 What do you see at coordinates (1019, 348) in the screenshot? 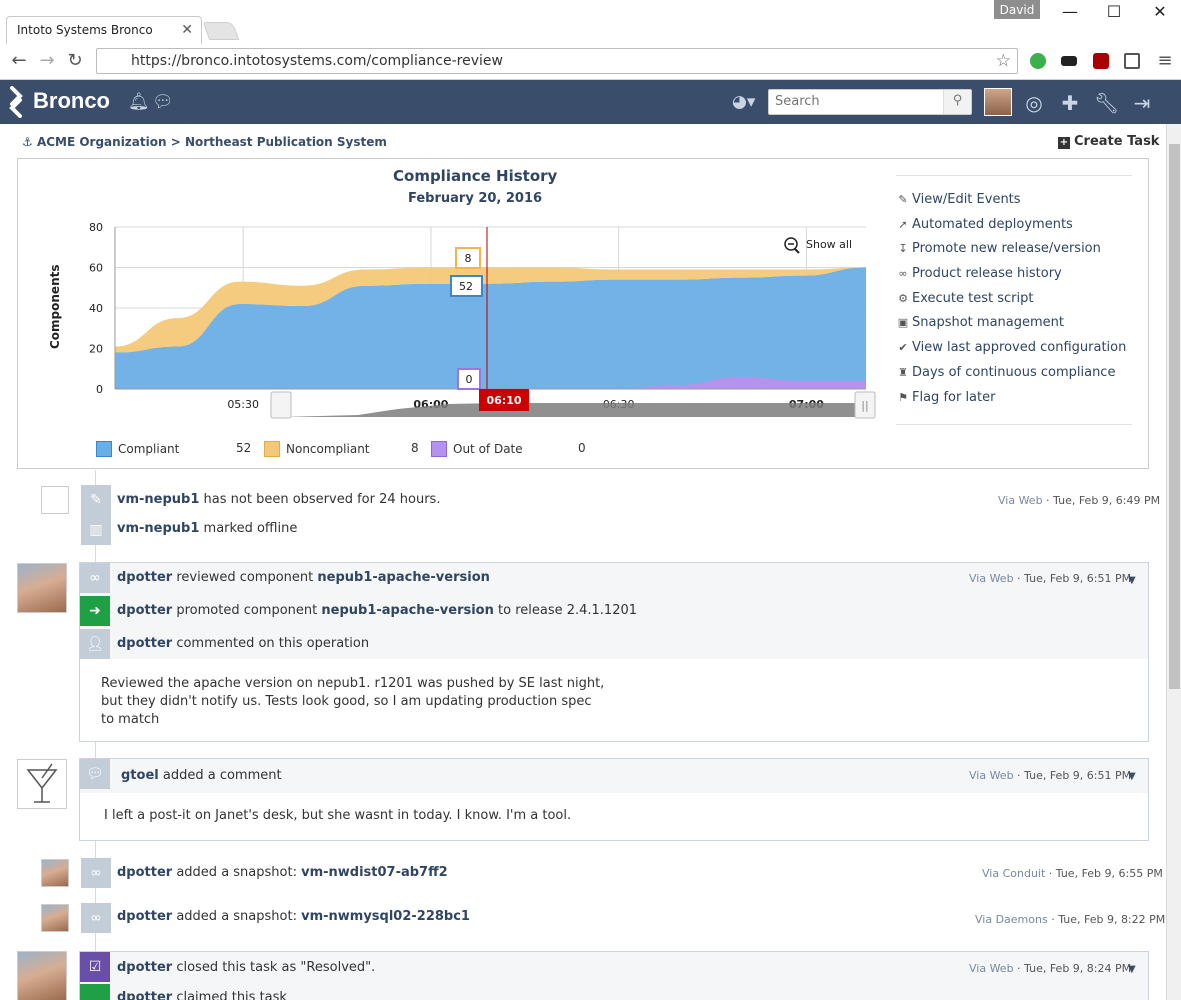
I see `action-label: View last approved configuration` at bounding box center [1019, 348].